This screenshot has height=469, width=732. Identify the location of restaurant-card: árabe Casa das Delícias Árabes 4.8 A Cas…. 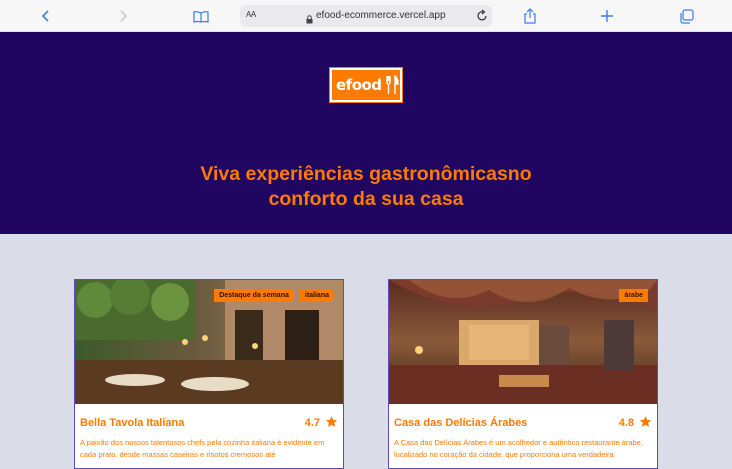
(523, 374).